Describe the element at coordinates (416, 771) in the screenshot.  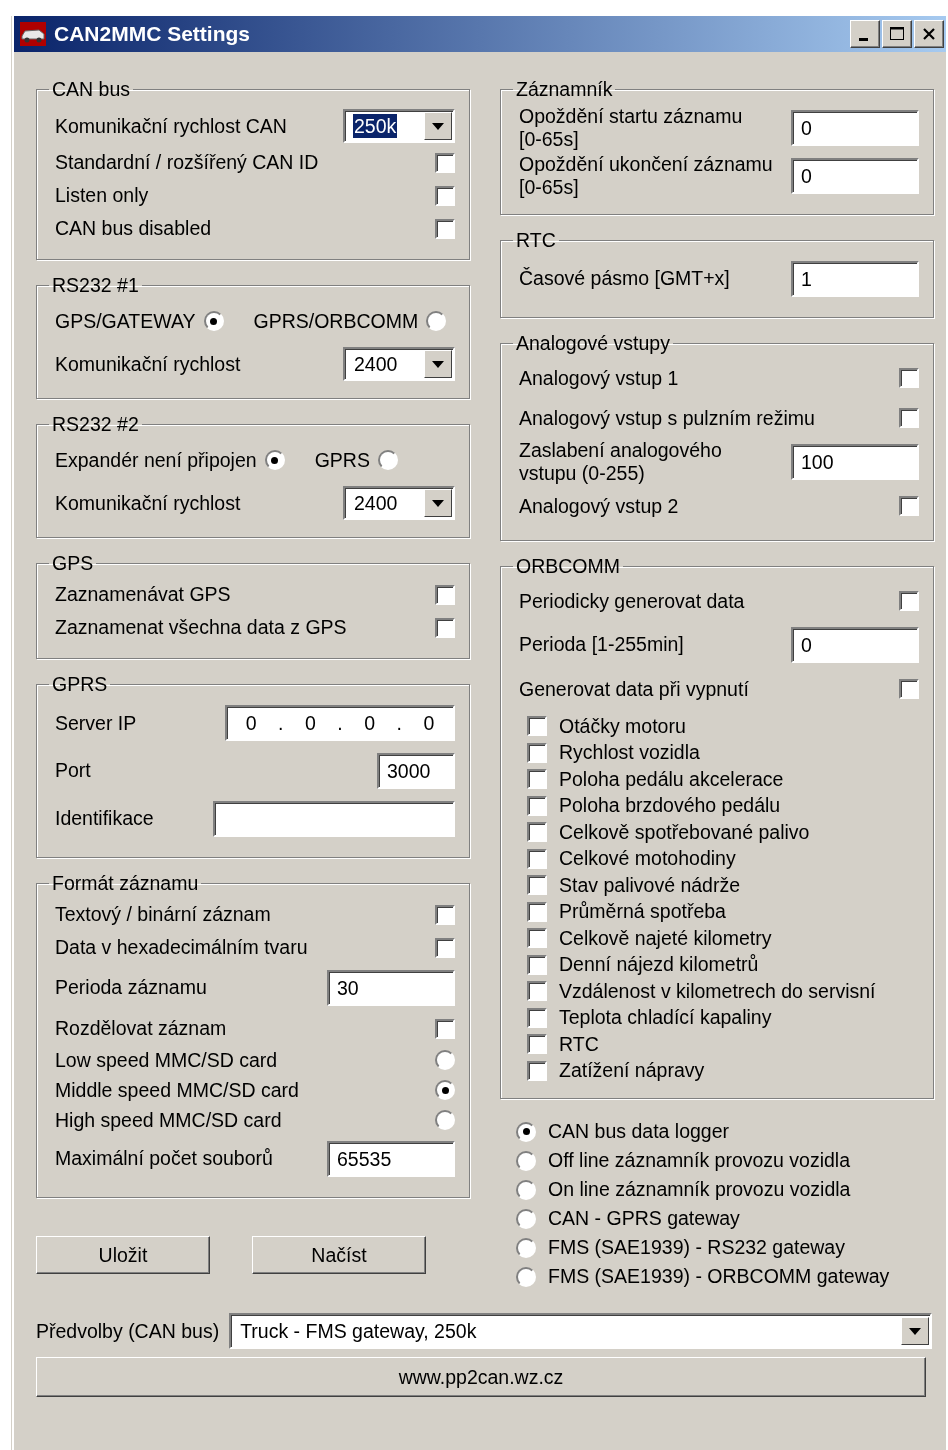
I see `input-field: 3000` at that location.